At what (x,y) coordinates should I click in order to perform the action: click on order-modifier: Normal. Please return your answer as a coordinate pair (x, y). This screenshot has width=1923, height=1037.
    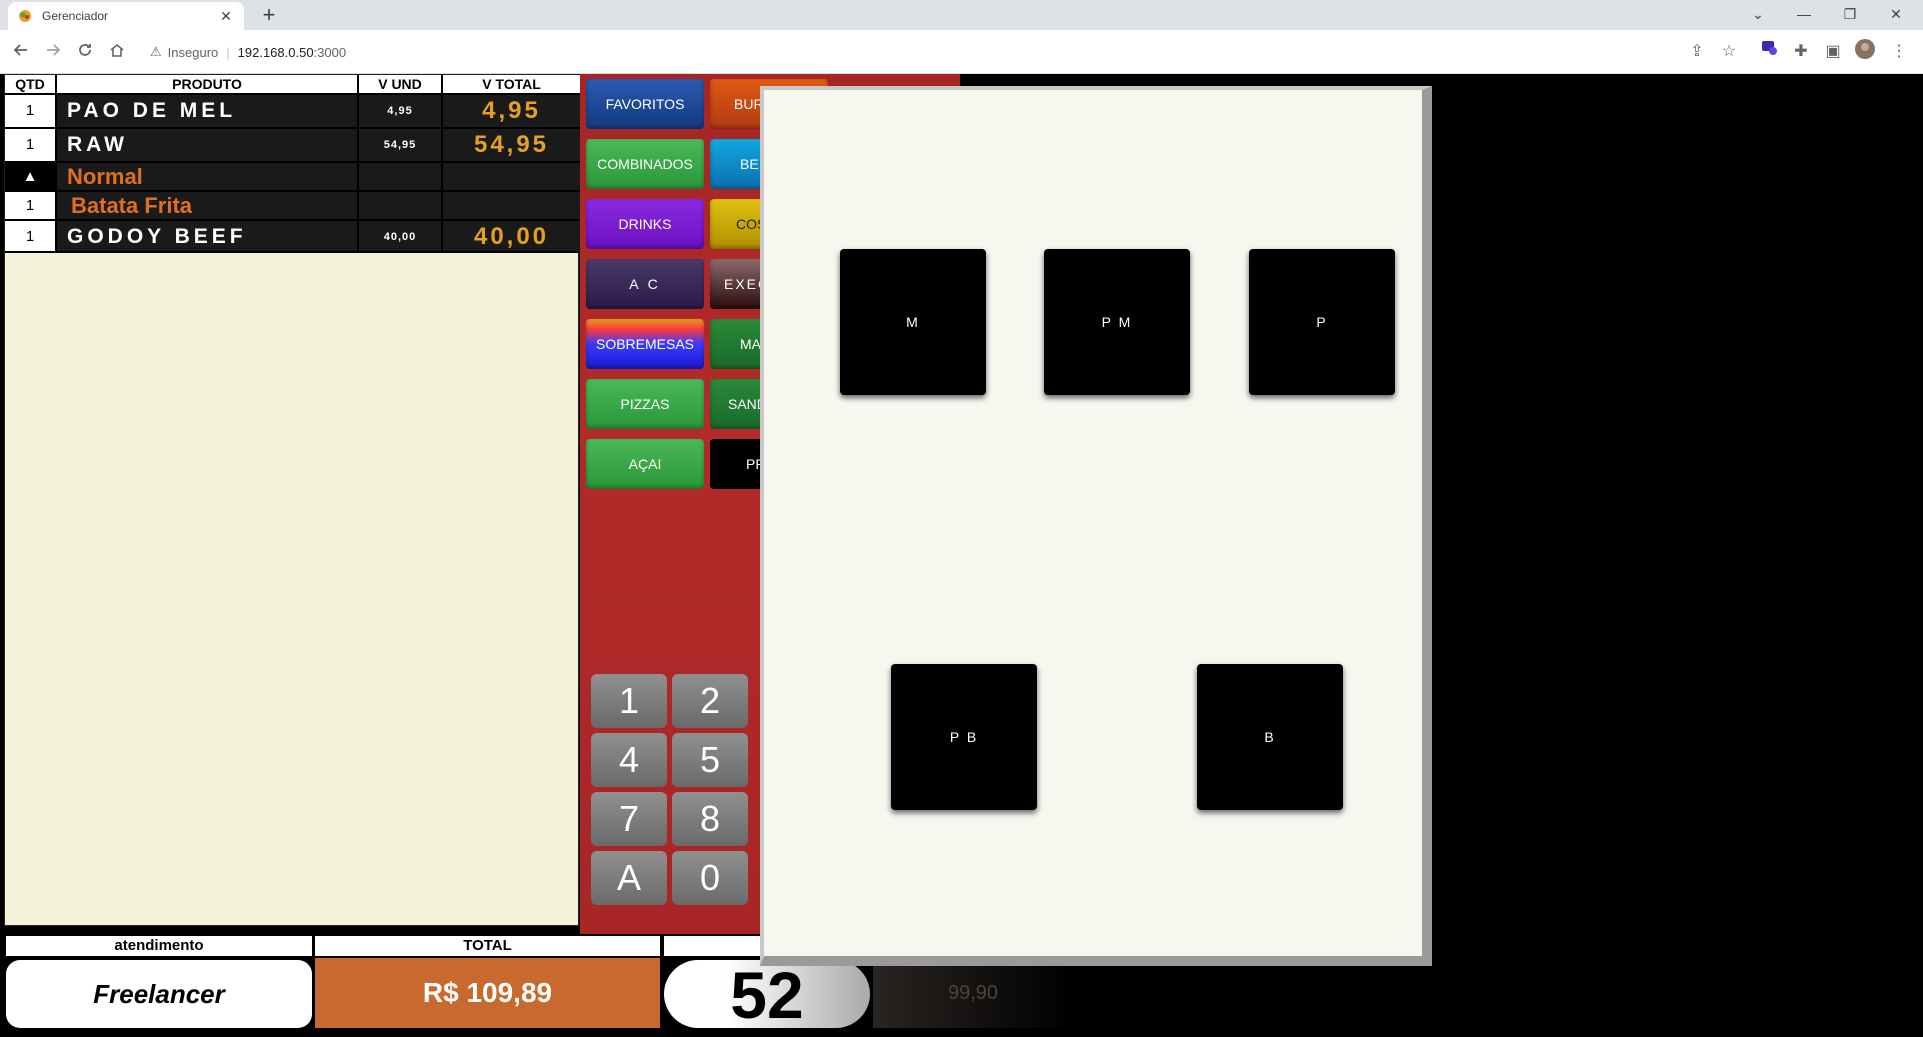
    Looking at the image, I should click on (208, 176).